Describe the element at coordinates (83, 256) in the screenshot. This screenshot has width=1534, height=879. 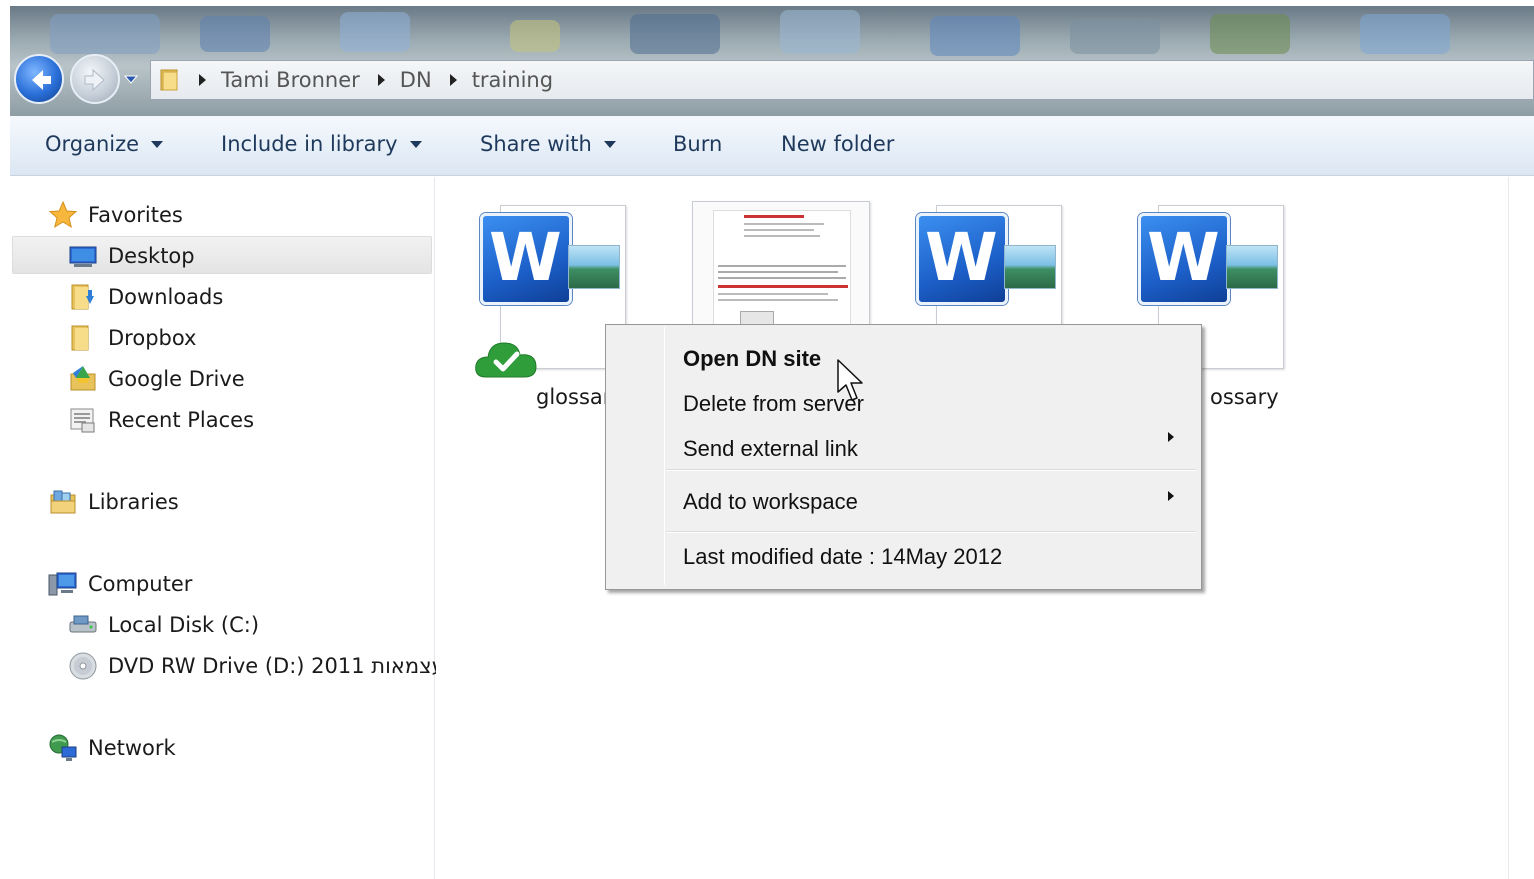
I see `desktop-icon` at that location.